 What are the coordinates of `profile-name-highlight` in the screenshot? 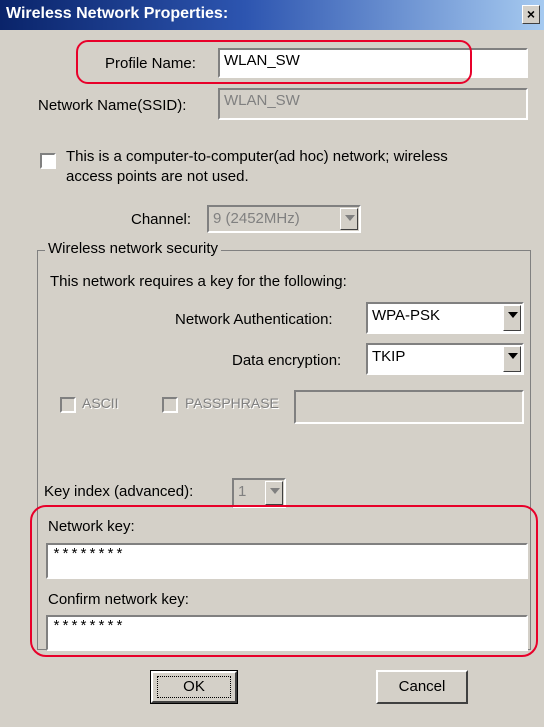 It's located at (274, 62).